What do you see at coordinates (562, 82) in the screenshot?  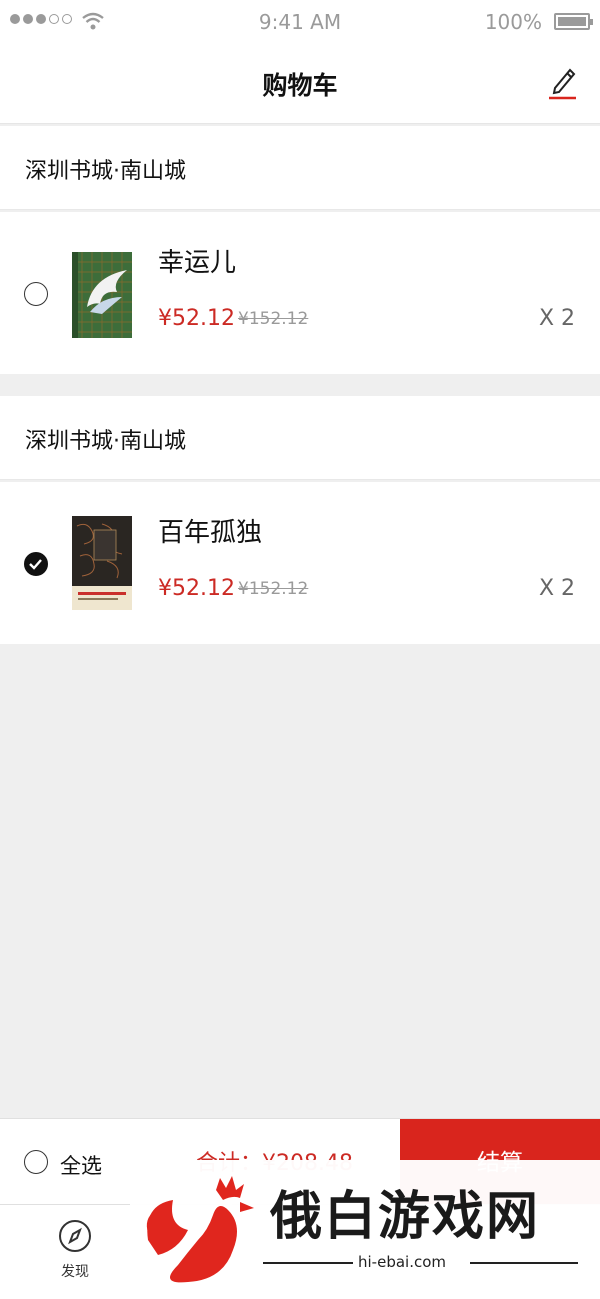 I see `pencil-icon` at bounding box center [562, 82].